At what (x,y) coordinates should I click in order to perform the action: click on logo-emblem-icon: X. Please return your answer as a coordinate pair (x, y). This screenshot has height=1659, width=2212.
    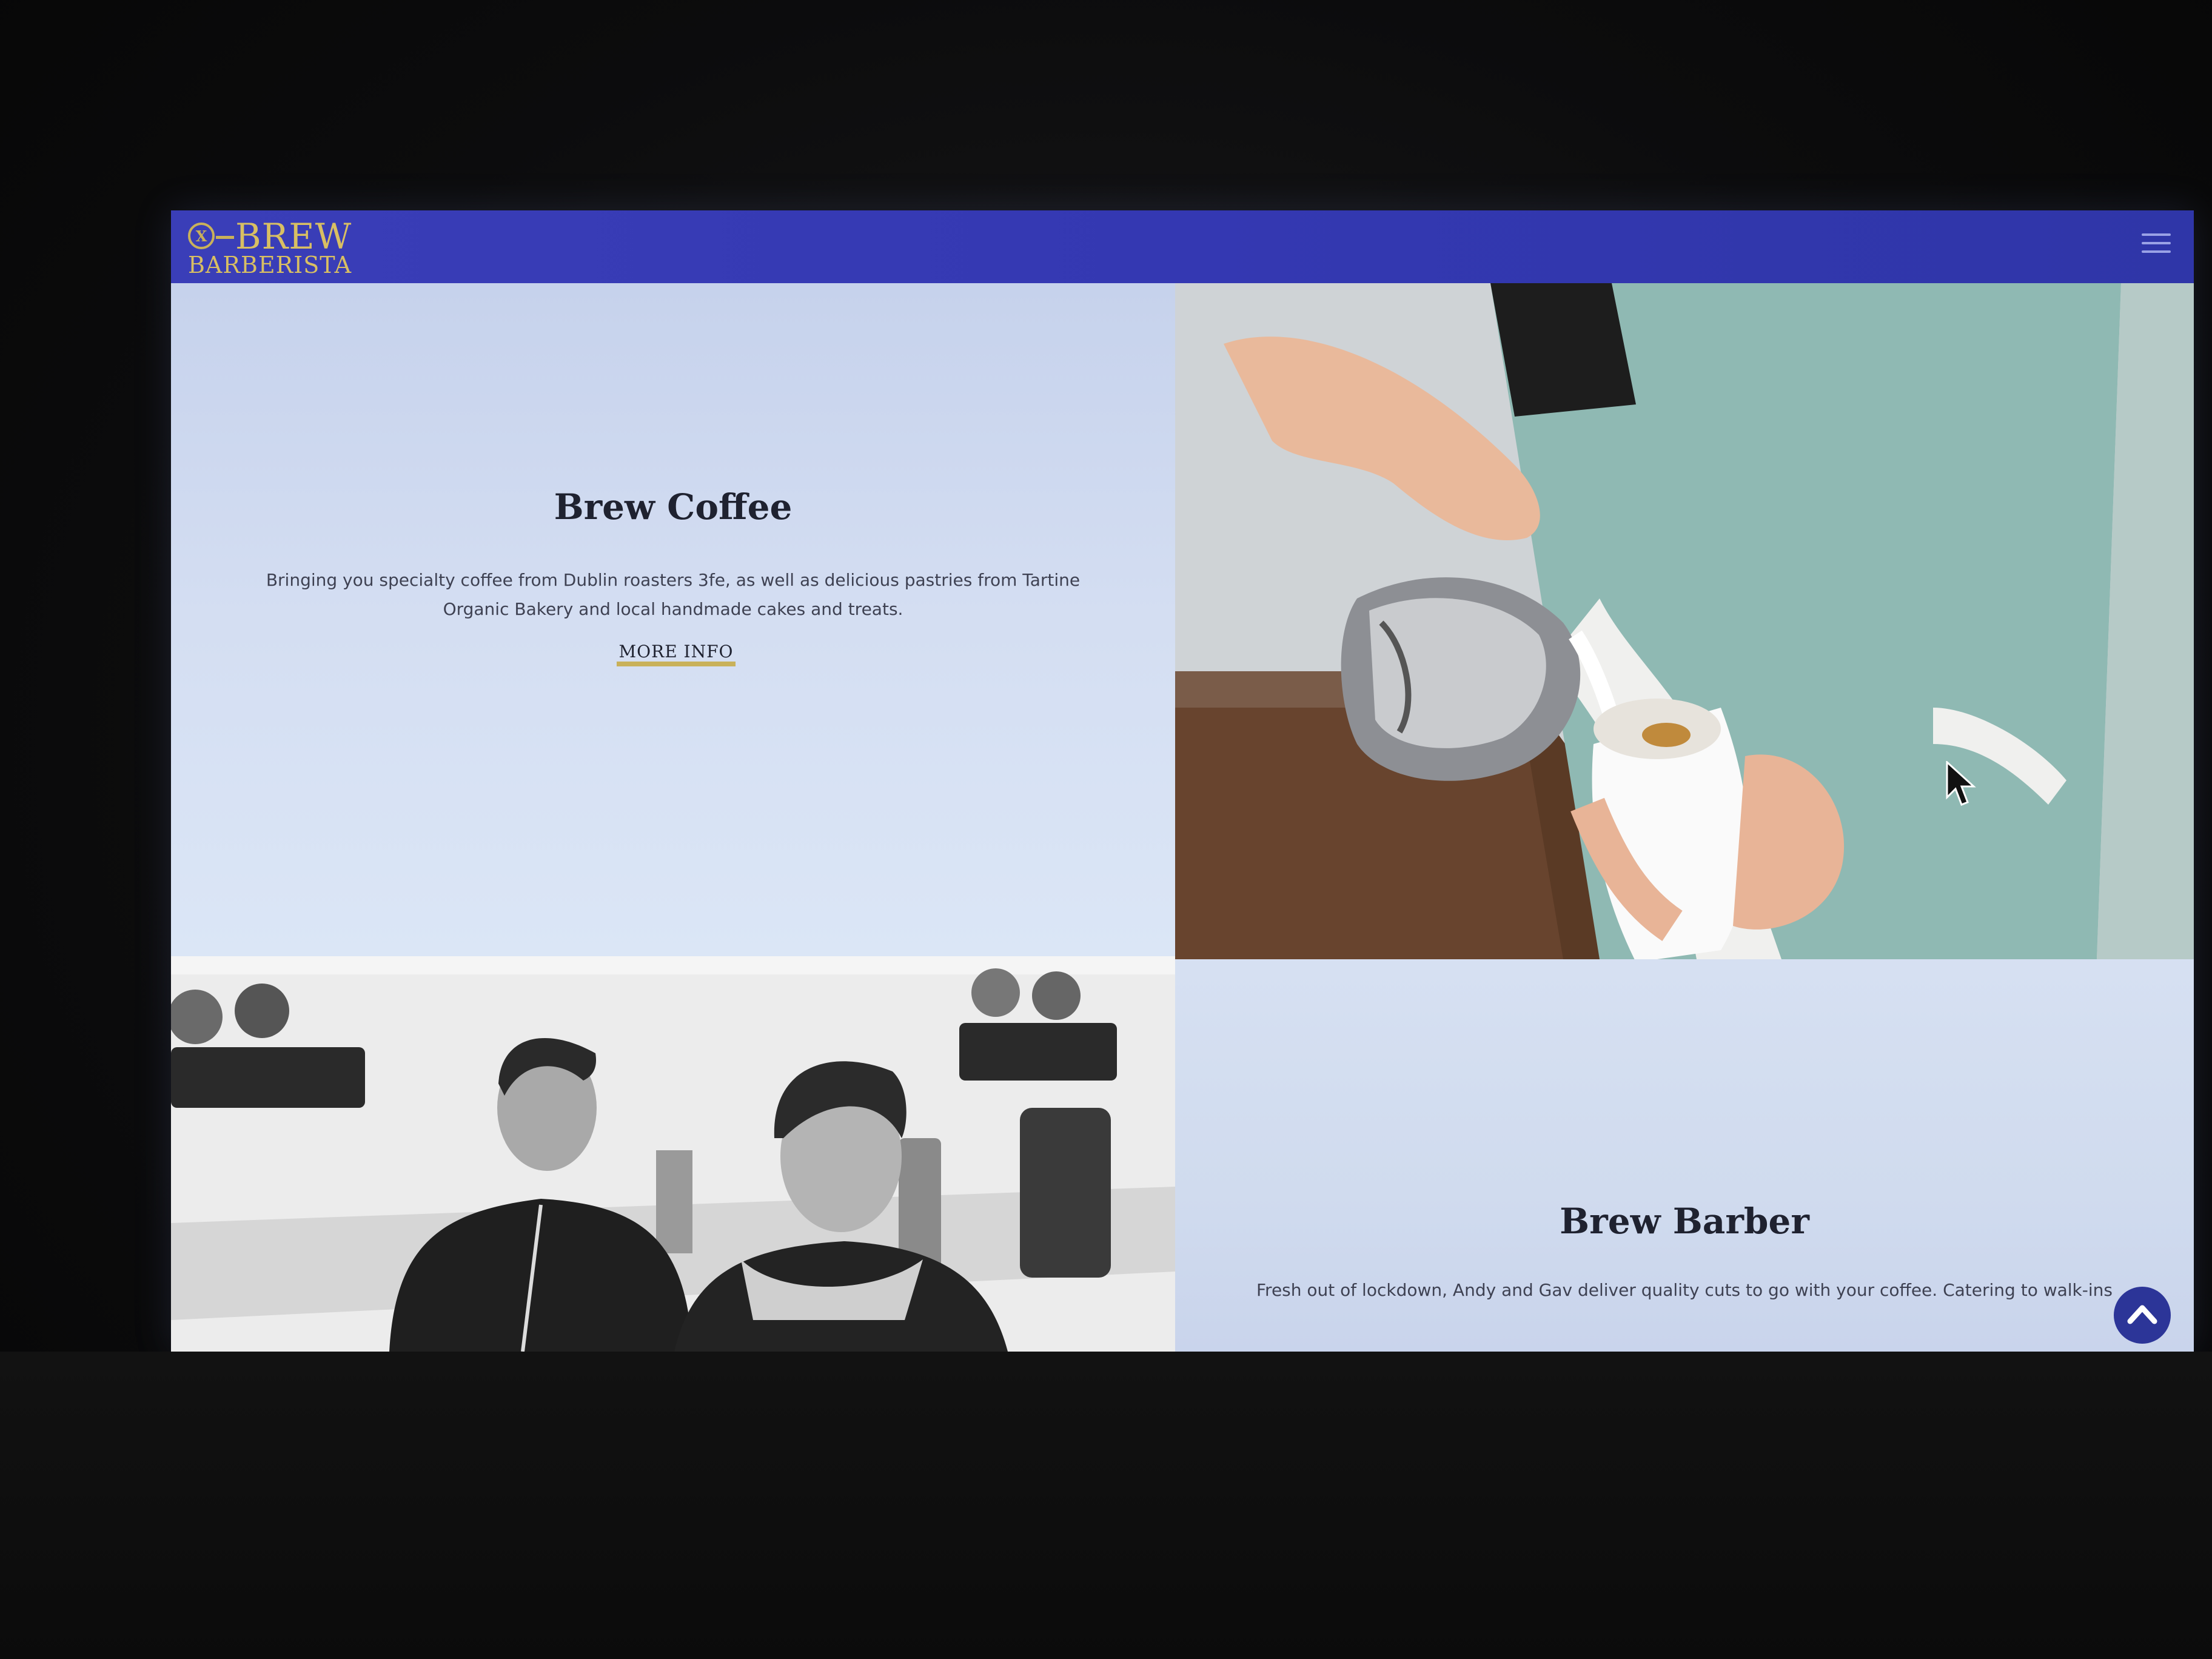
    Looking at the image, I should click on (201, 236).